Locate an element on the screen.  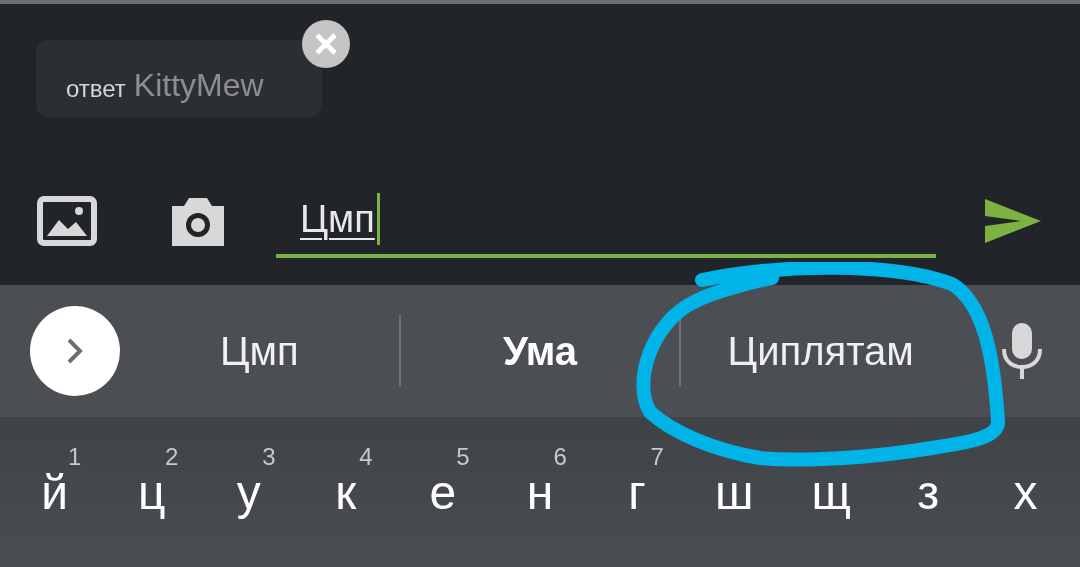
key-hint: 4 is located at coordinates (366, 457).